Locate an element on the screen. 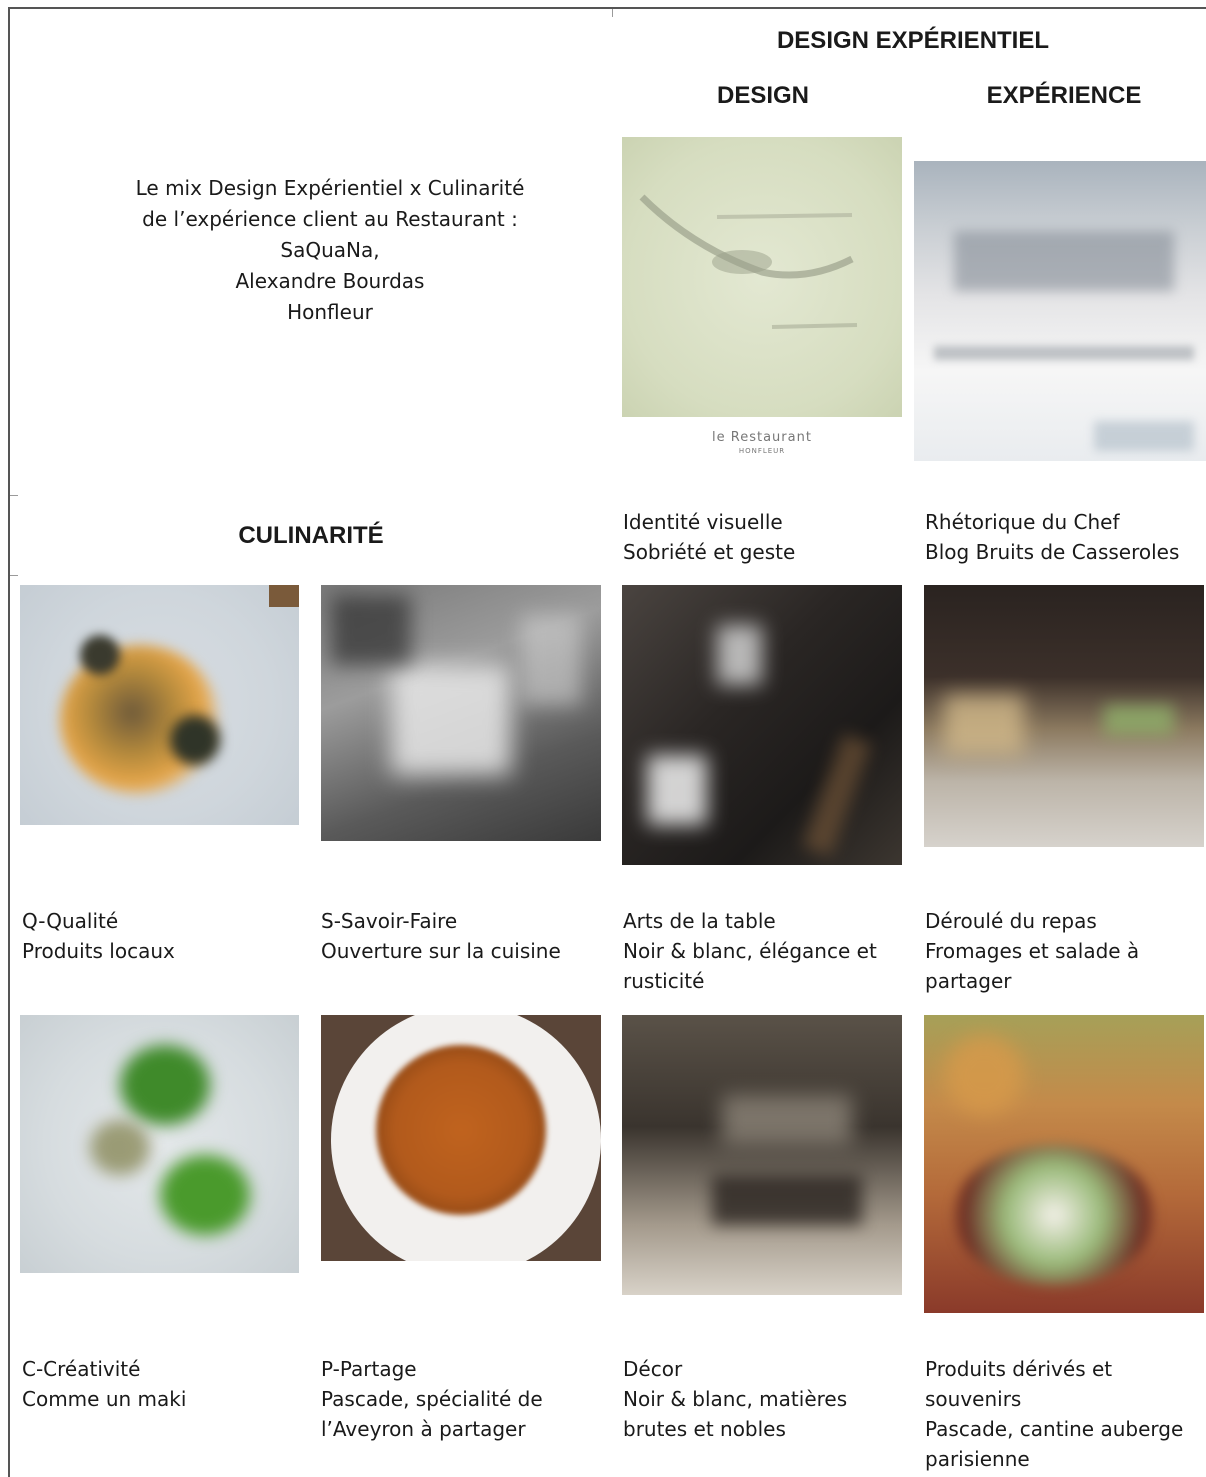  heading-culinarite: CULINARITÉ is located at coordinates (311, 535).